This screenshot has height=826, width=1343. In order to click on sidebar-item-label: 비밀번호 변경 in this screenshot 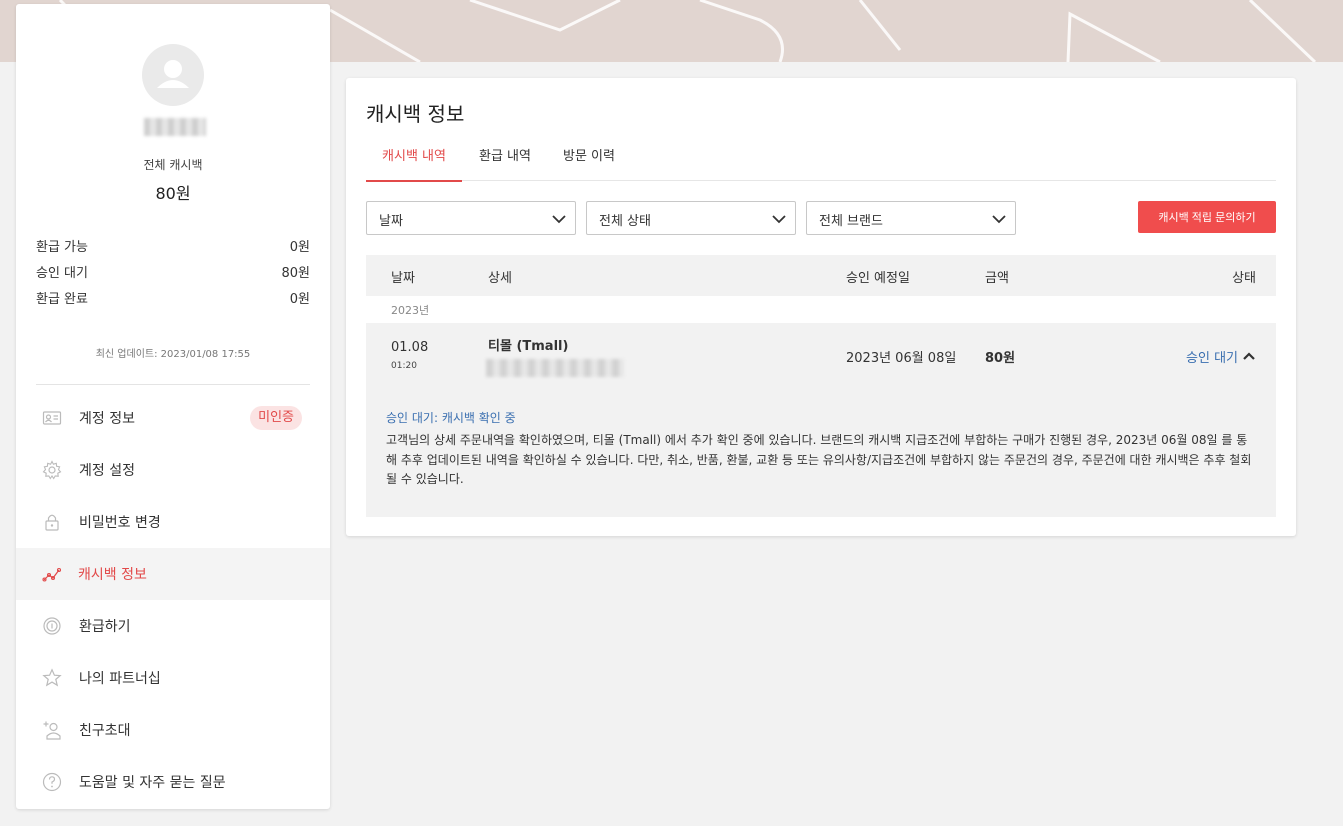, I will do `click(120, 523)`.